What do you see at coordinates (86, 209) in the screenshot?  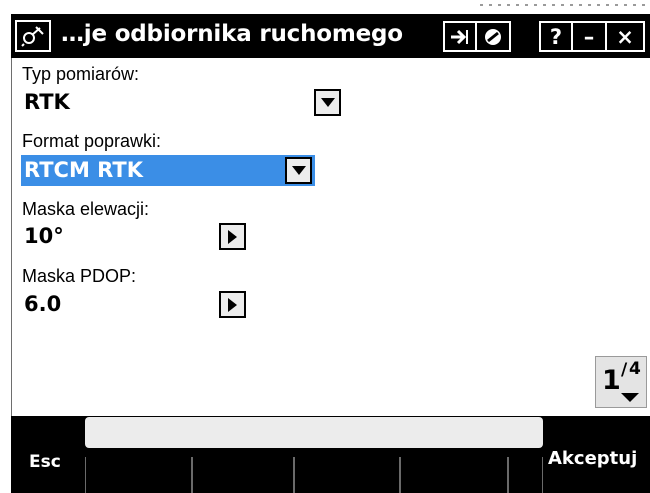 I see `elevation-mask-label: Maska elewacji:` at bounding box center [86, 209].